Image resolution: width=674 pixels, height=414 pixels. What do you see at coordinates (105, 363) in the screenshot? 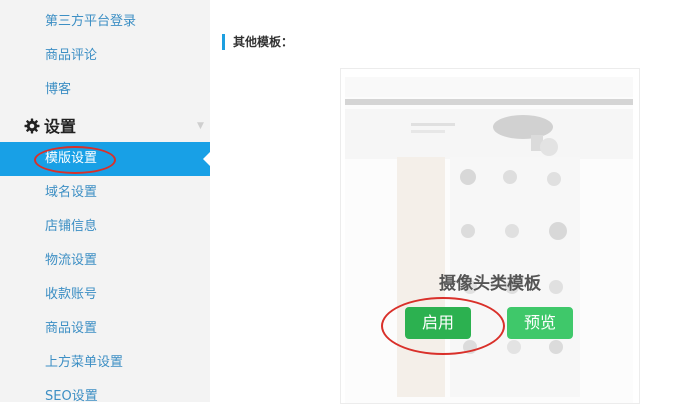
I see `sidebar-item-top-menu-settings: 上方菜单设置` at bounding box center [105, 363].